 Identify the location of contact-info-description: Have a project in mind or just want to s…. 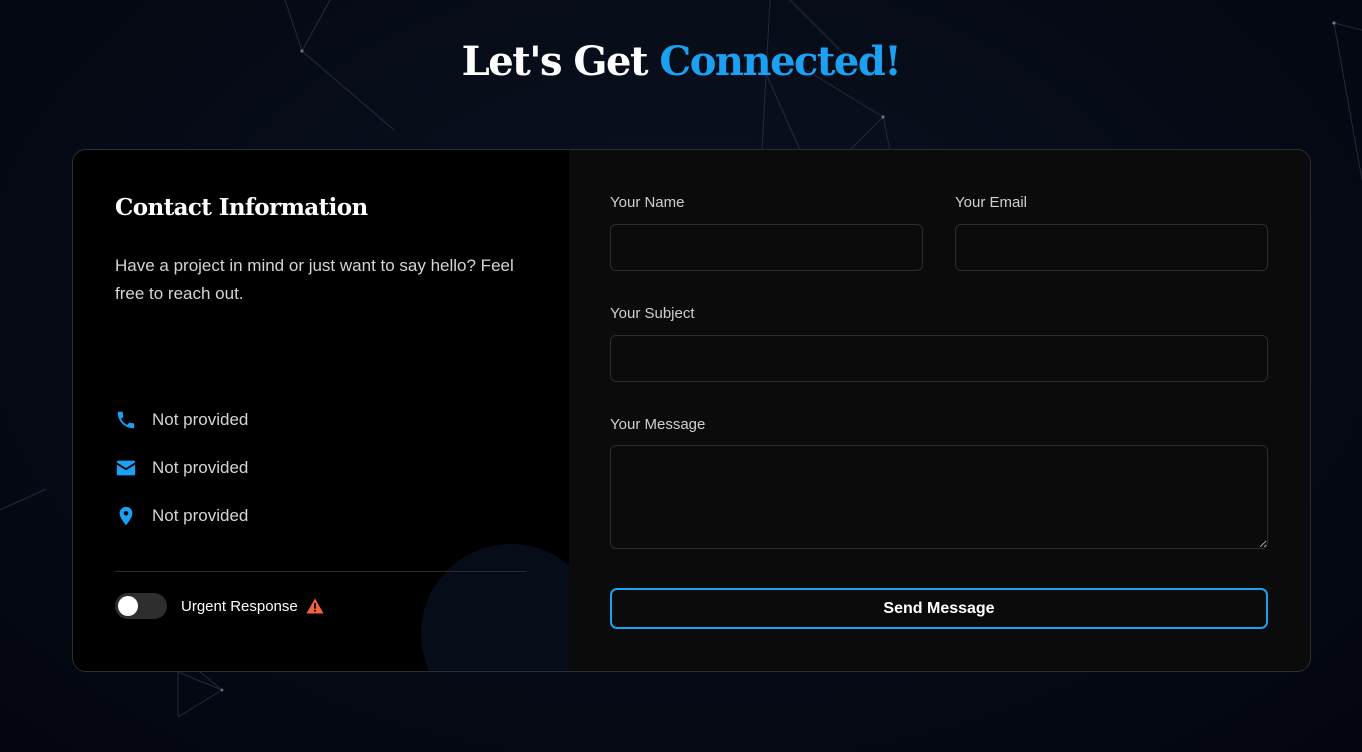
(314, 279).